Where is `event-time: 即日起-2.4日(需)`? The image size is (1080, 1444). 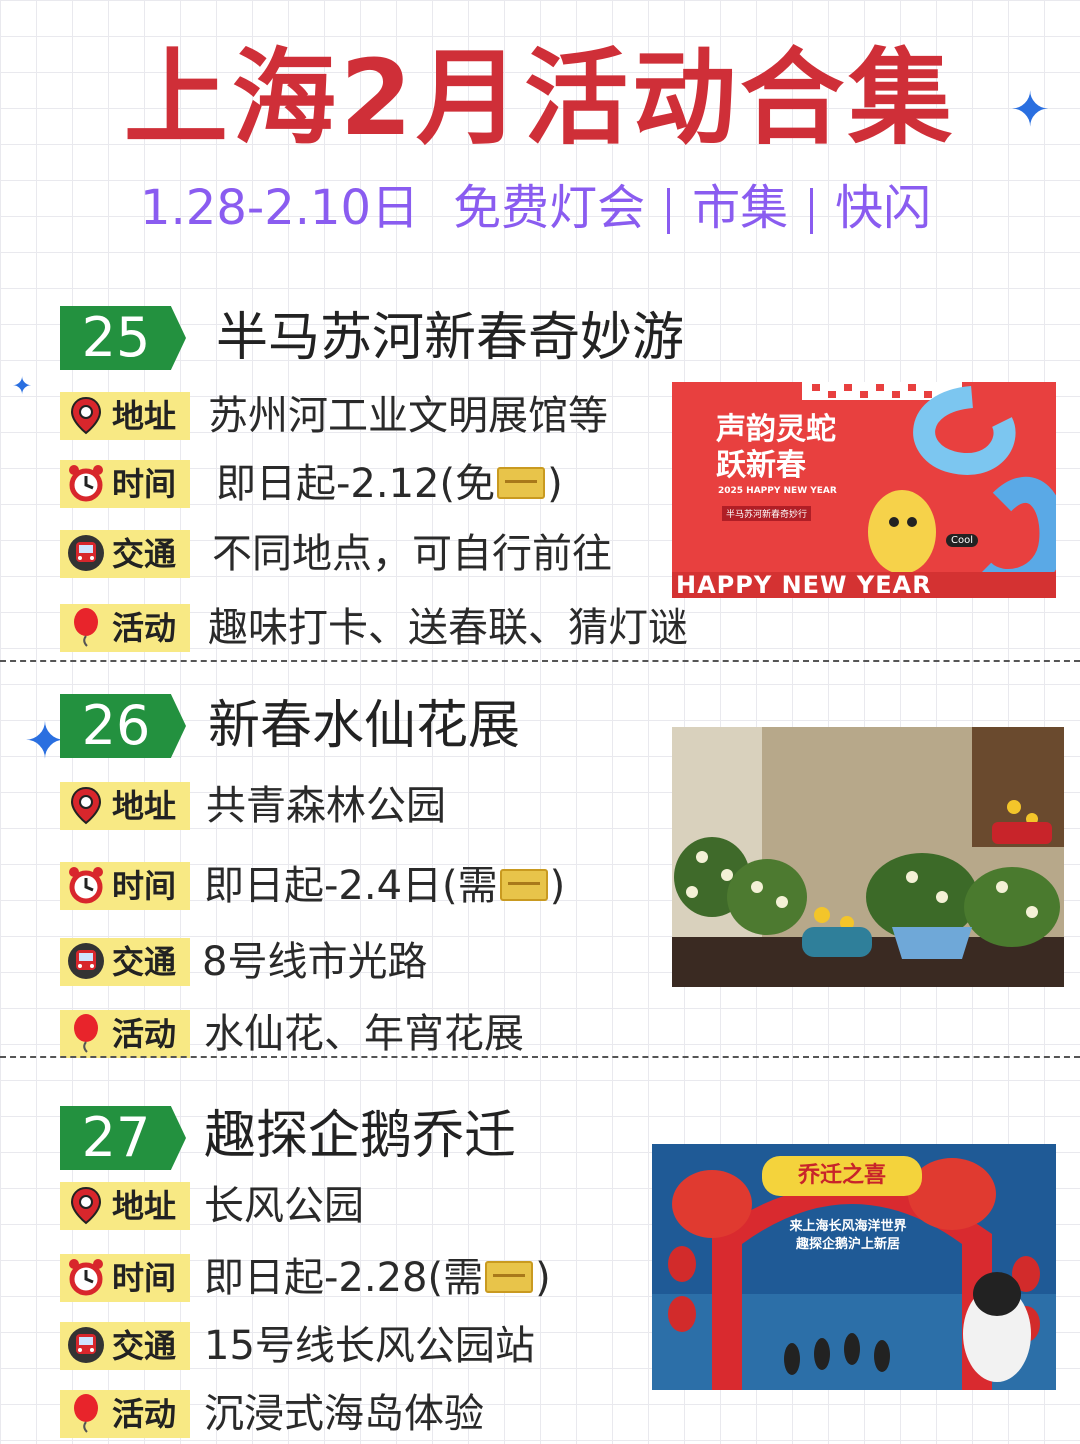 event-time: 即日起-2.4日(需) is located at coordinates (384, 886).